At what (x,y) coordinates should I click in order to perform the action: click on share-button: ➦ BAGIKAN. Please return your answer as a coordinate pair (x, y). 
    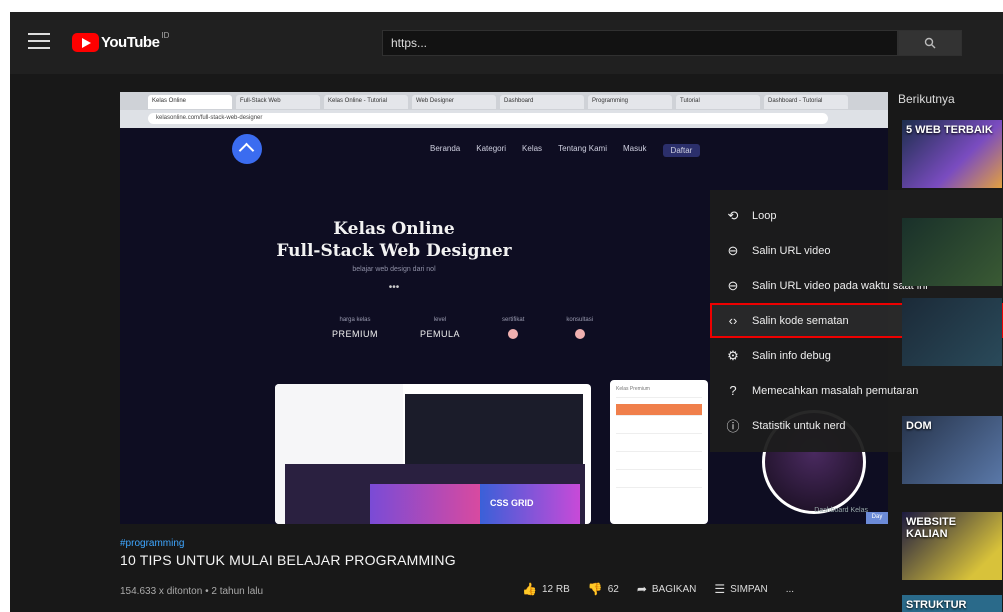
    Looking at the image, I should click on (667, 589).